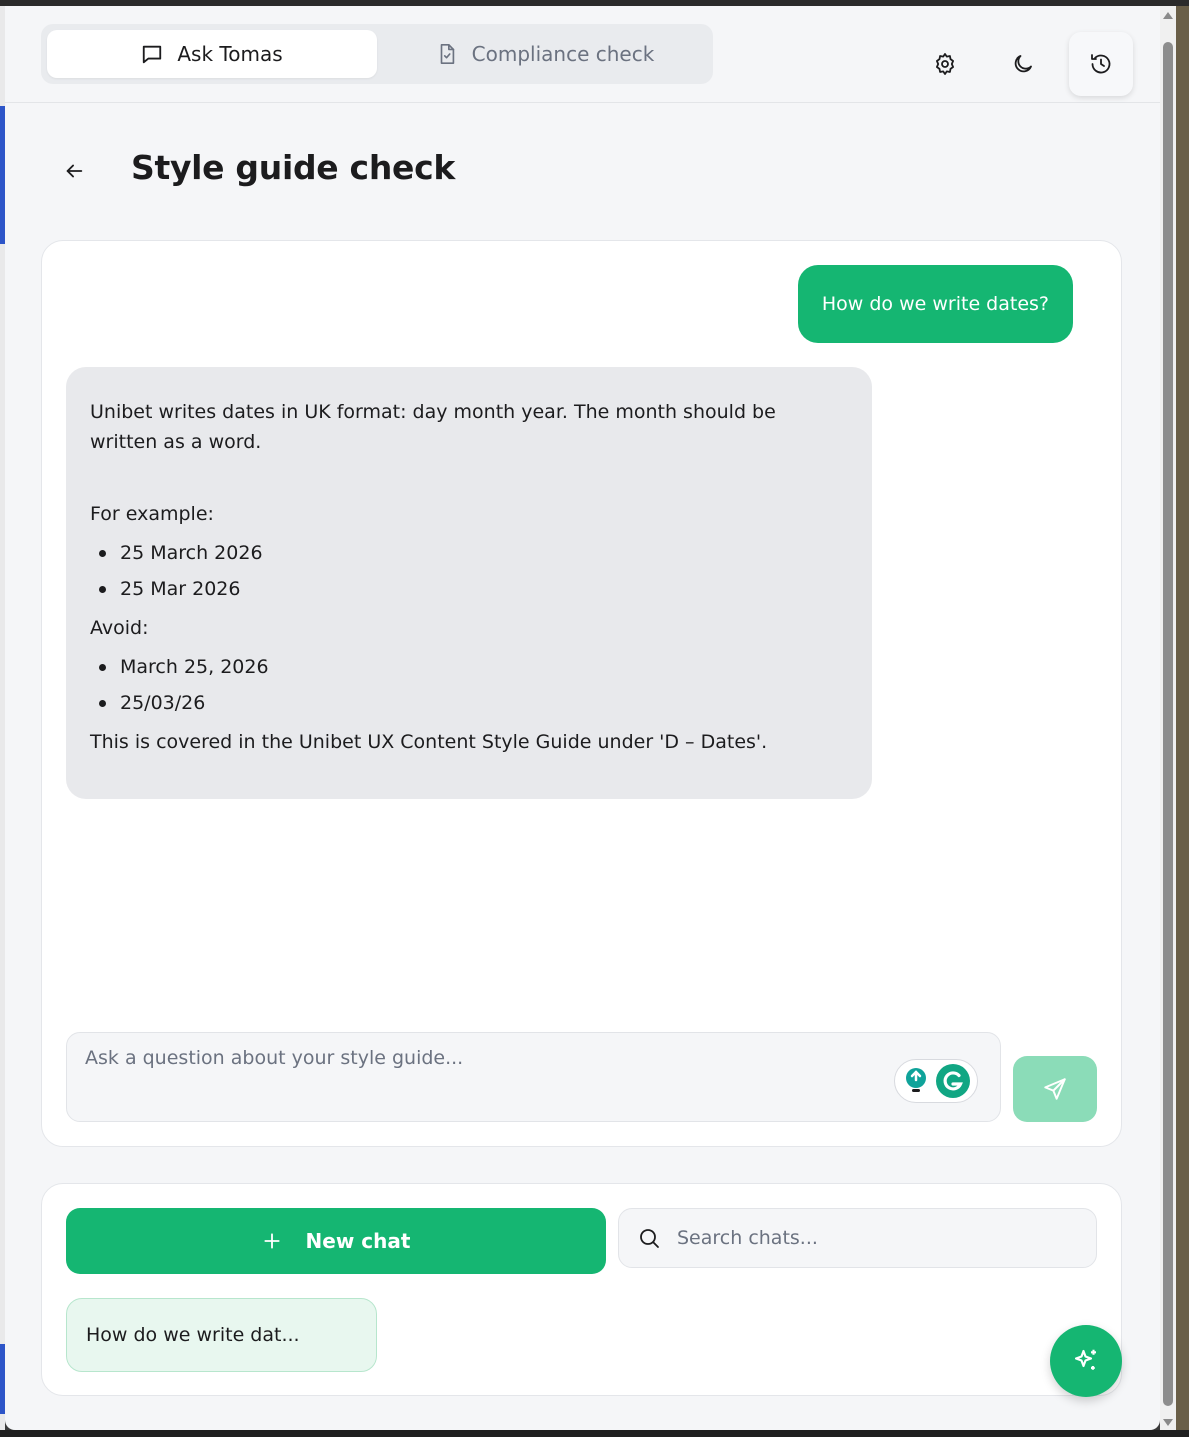  I want to click on dark-mode-toggle, so click(1023, 64).